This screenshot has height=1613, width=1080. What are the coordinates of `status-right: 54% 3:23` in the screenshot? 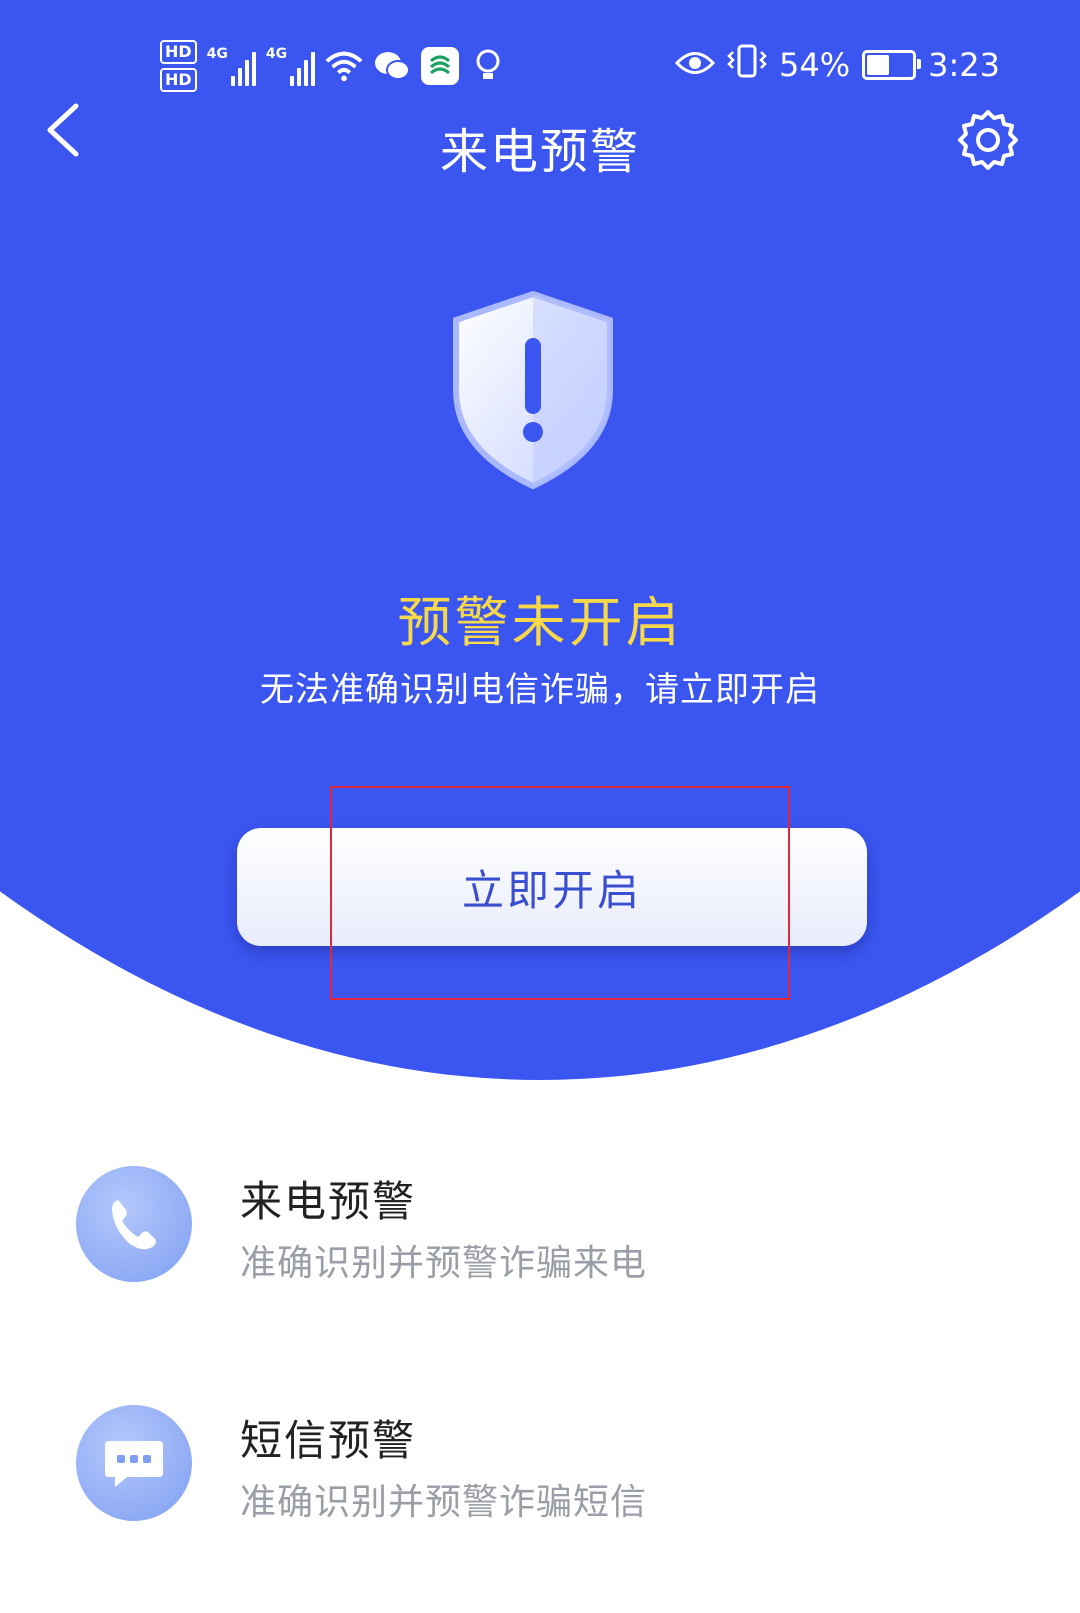 It's located at (837, 65).